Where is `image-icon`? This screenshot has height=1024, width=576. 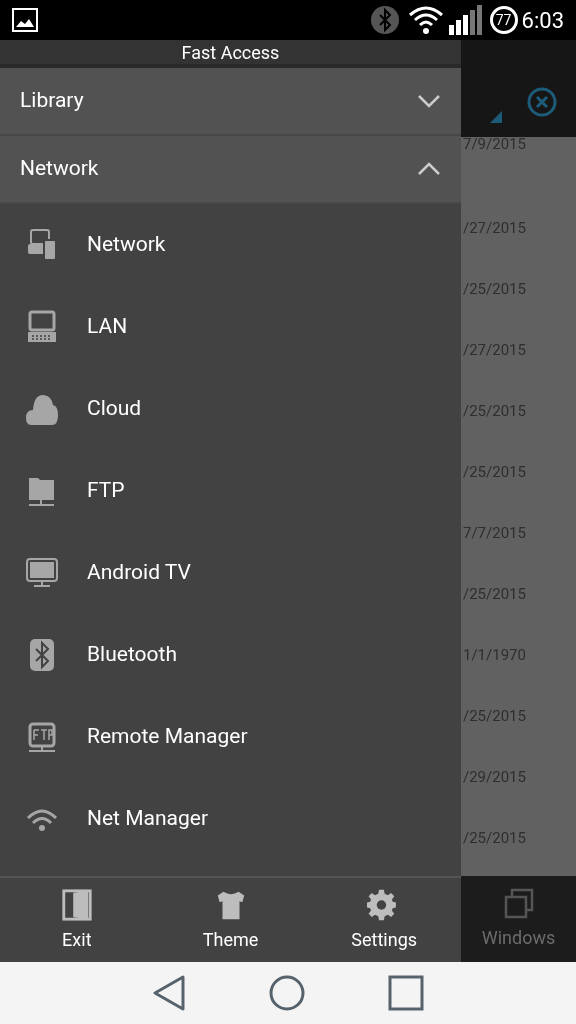 image-icon is located at coordinates (25, 20).